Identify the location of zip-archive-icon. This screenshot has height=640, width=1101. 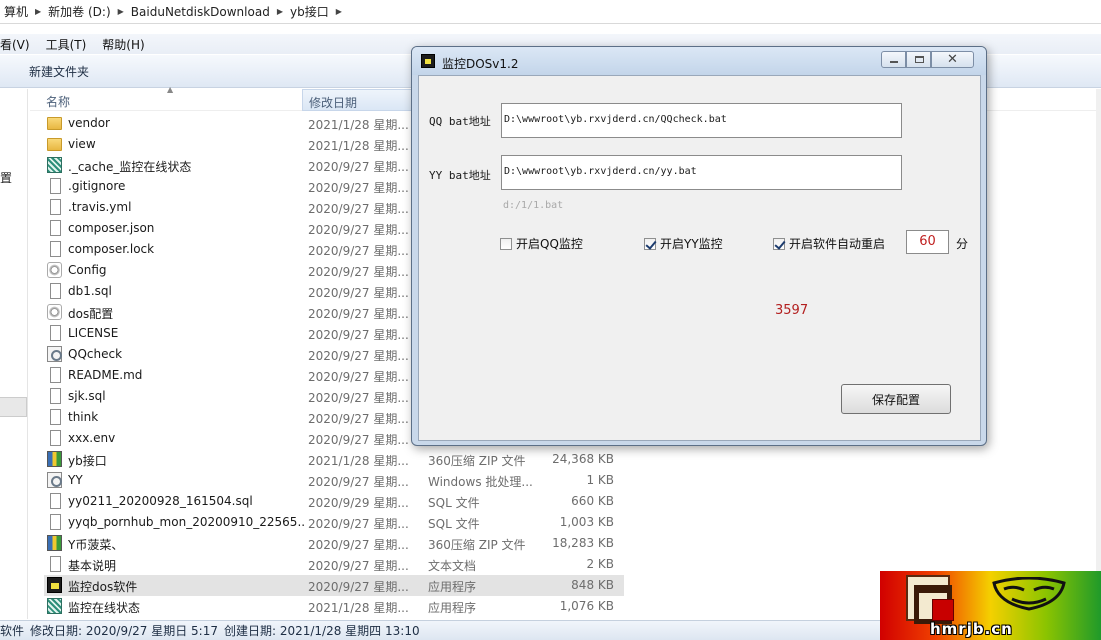
(54, 459).